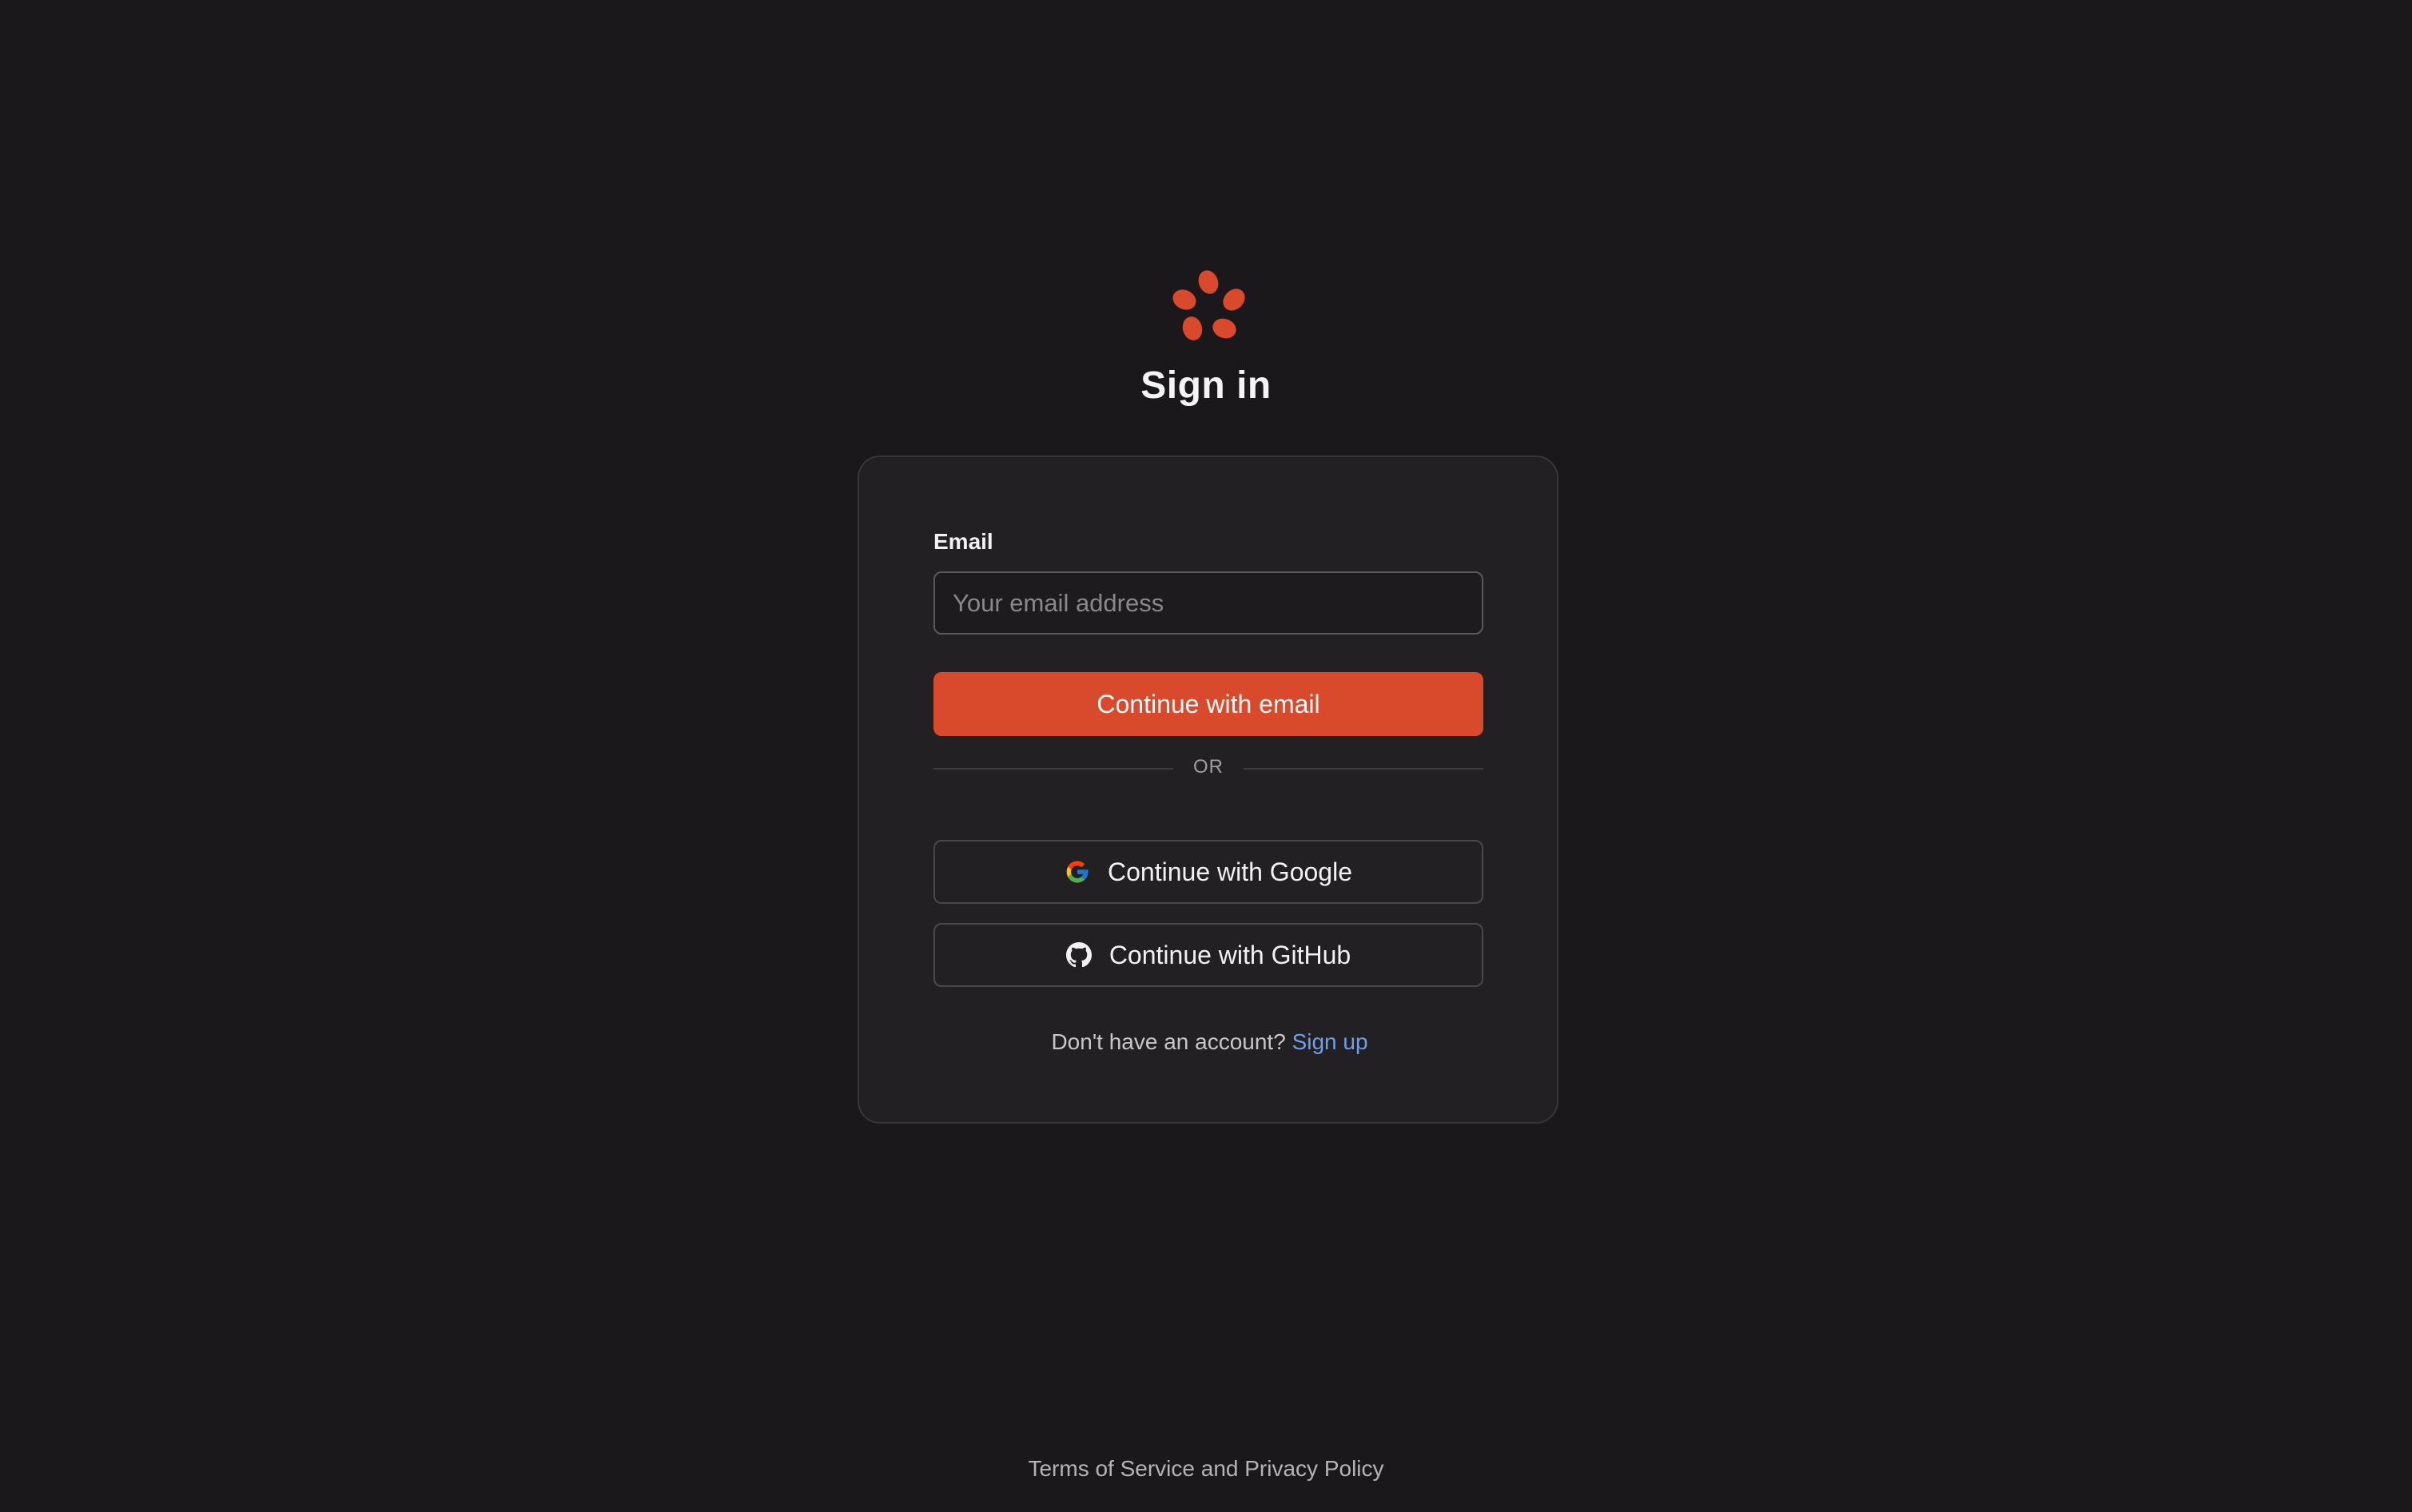 Image resolution: width=2412 pixels, height=1512 pixels. Describe the element at coordinates (1330, 1041) in the screenshot. I see `sign-up-link: Sign up` at that location.